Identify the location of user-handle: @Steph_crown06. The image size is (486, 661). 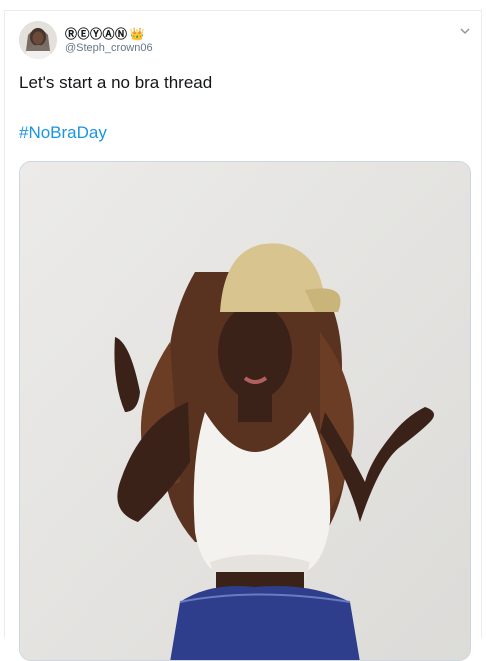
(109, 48).